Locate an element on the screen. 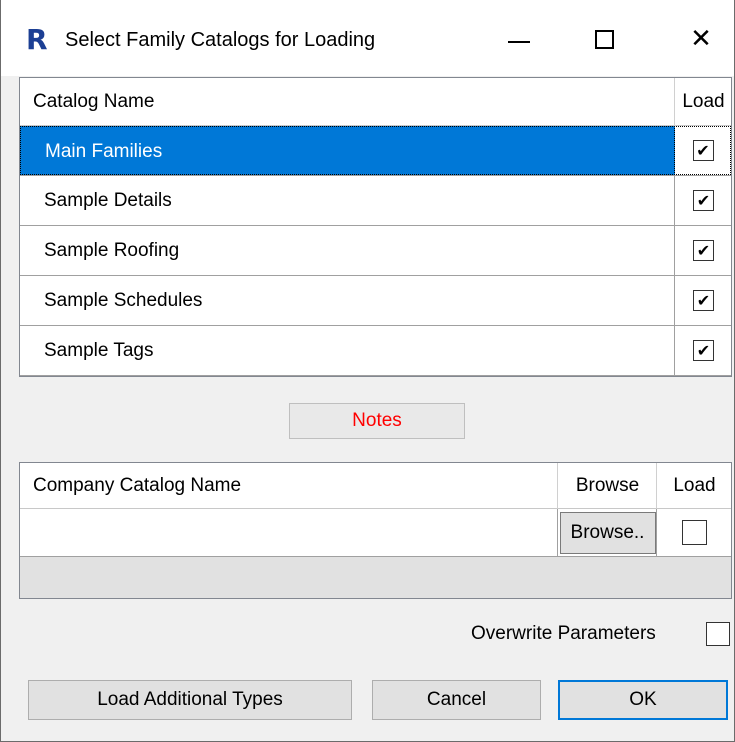 The height and width of the screenshot is (742, 735). catalog-row: Sample Schedules ✔ is located at coordinates (375, 301).